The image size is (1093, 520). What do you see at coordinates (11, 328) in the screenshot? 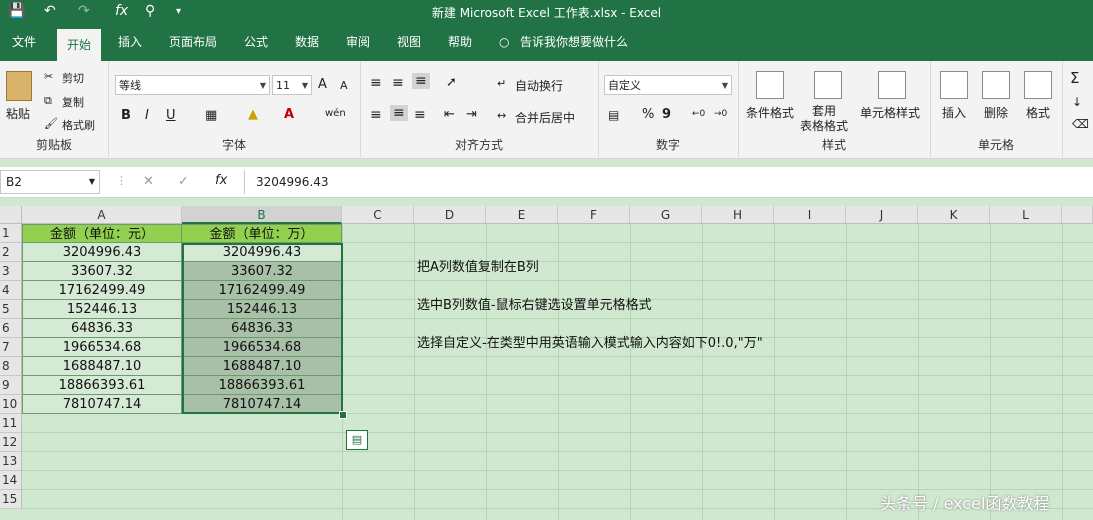
I see `row-header: 6` at bounding box center [11, 328].